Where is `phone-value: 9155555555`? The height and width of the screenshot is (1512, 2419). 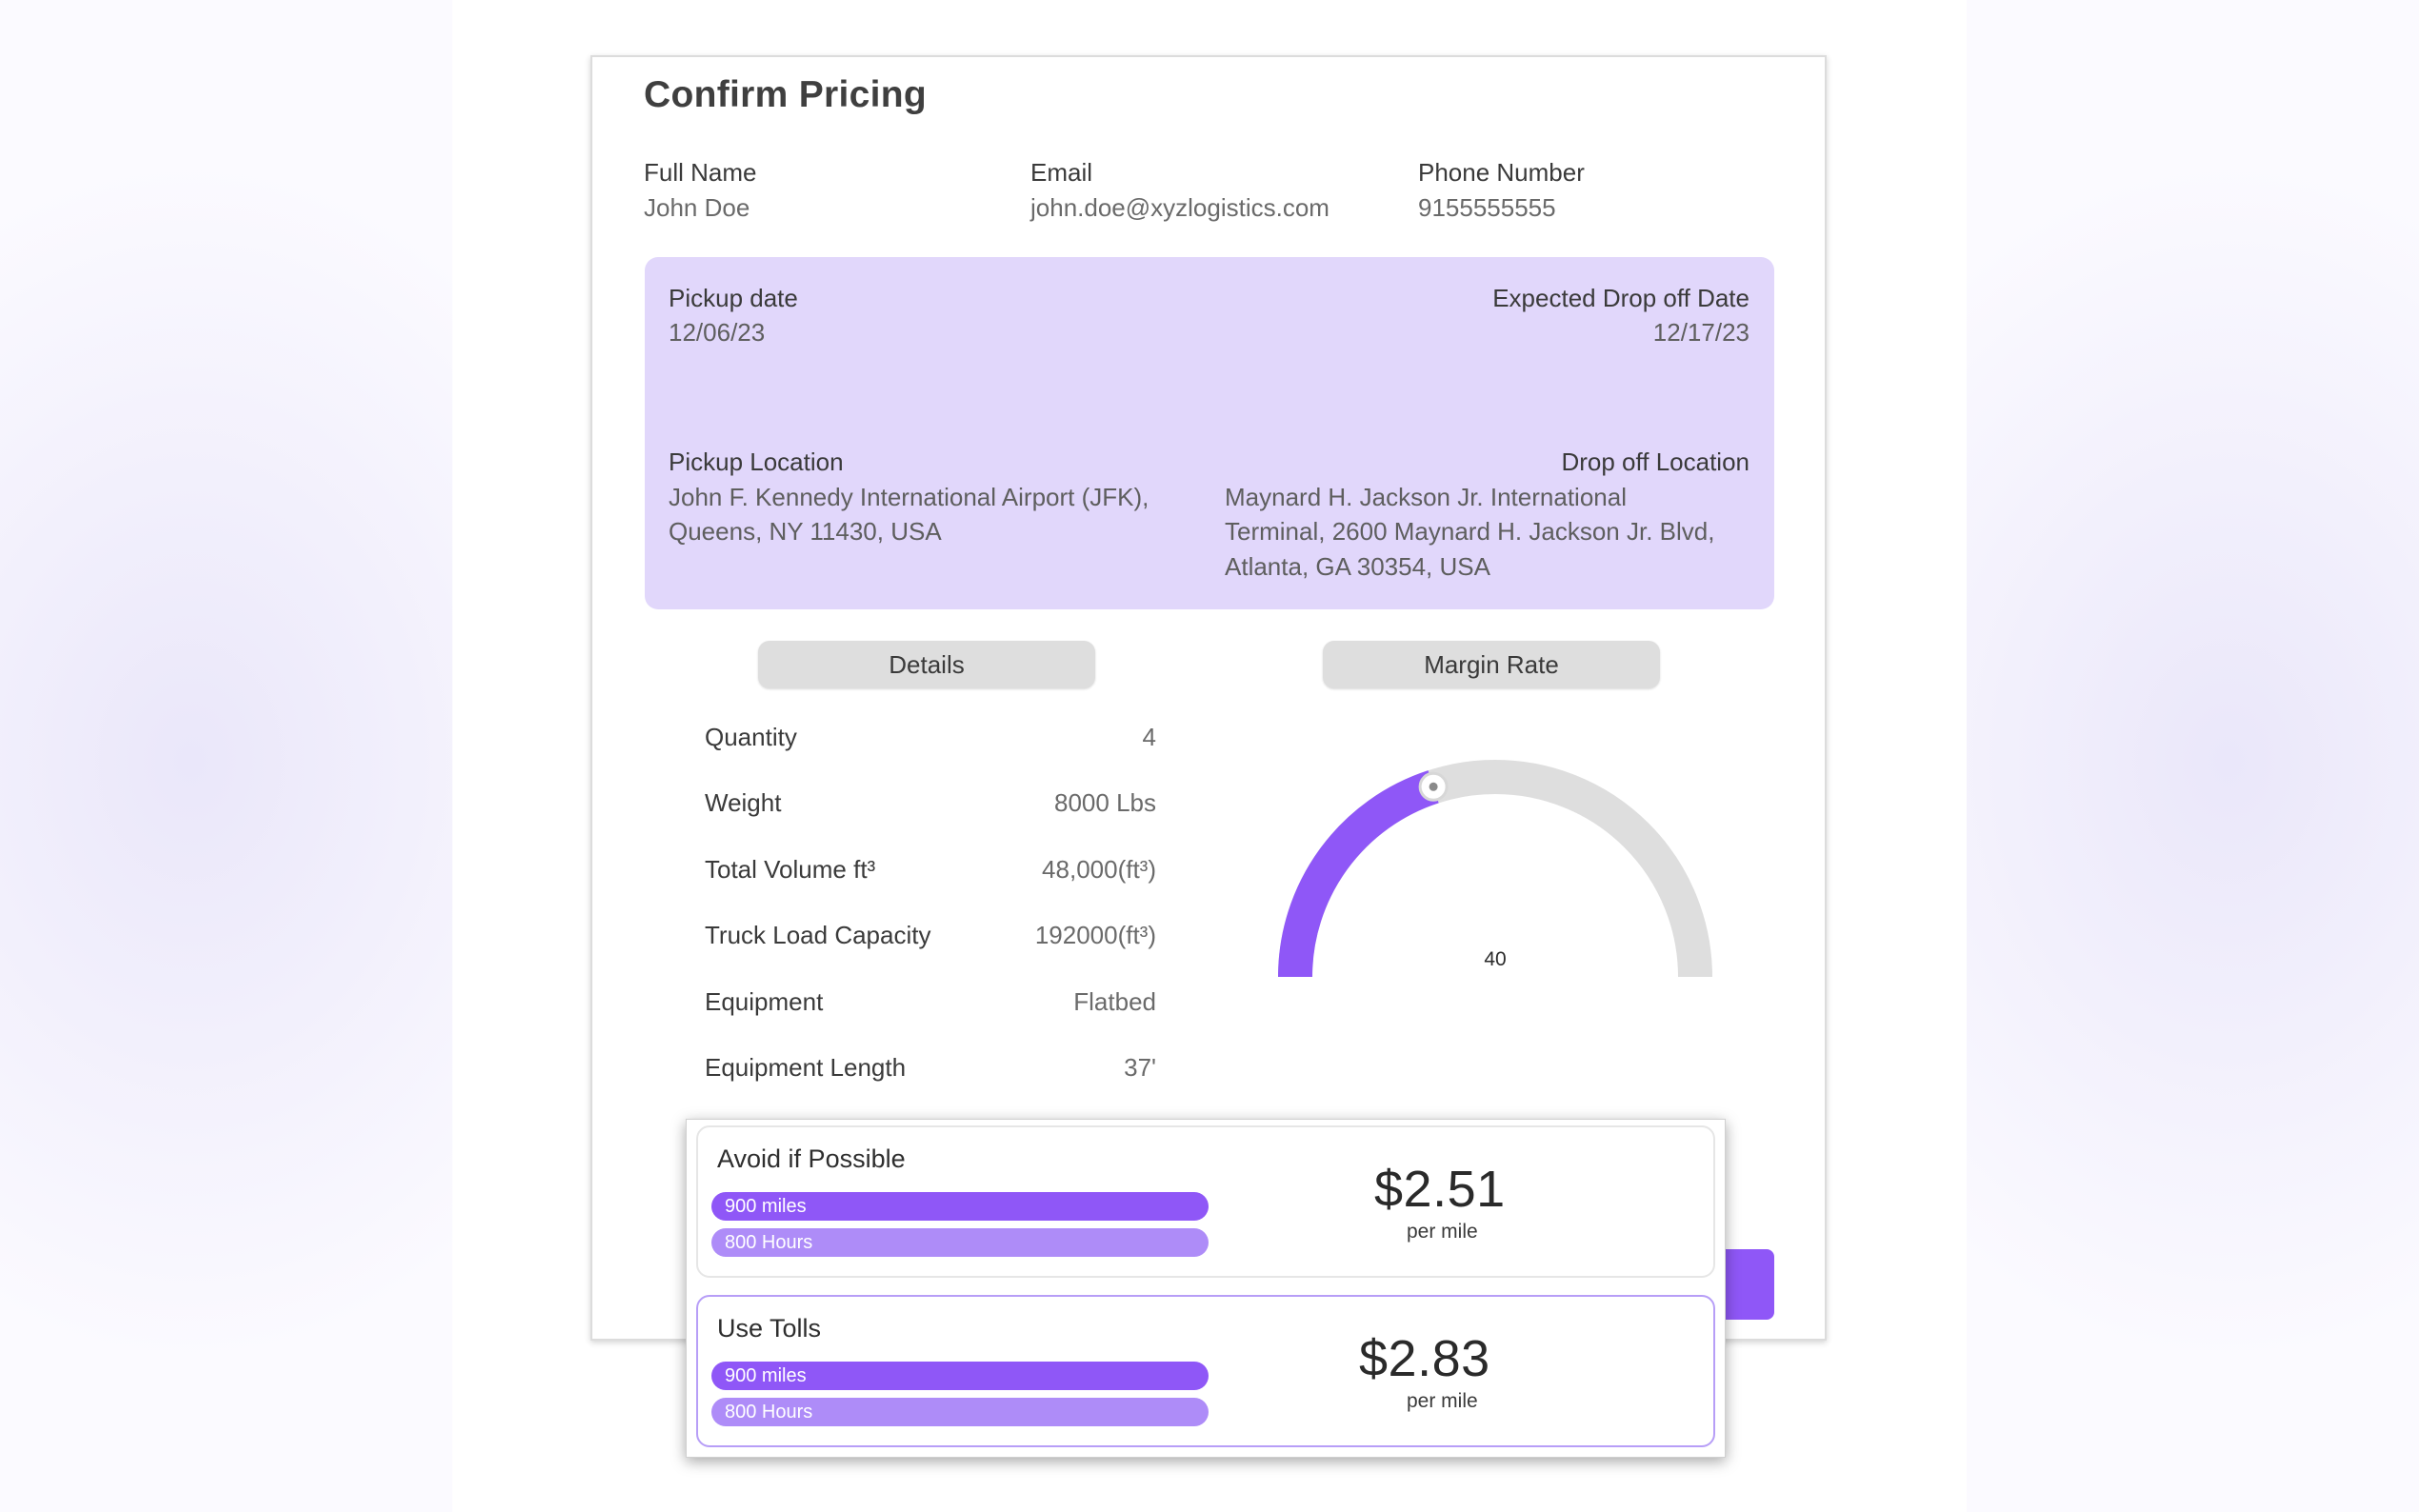 phone-value: 9155555555 is located at coordinates (1487, 207).